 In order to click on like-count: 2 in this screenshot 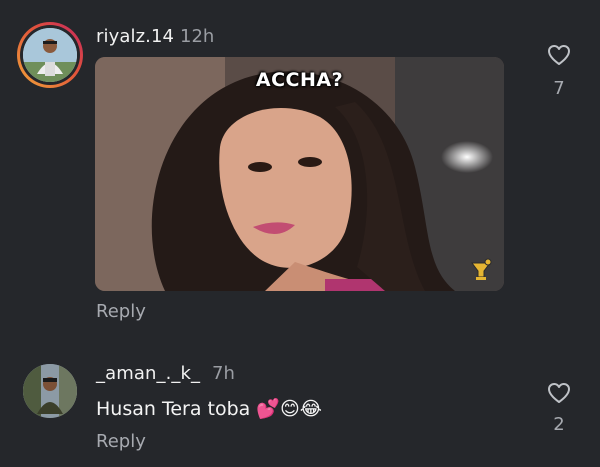, I will do `click(559, 424)`.